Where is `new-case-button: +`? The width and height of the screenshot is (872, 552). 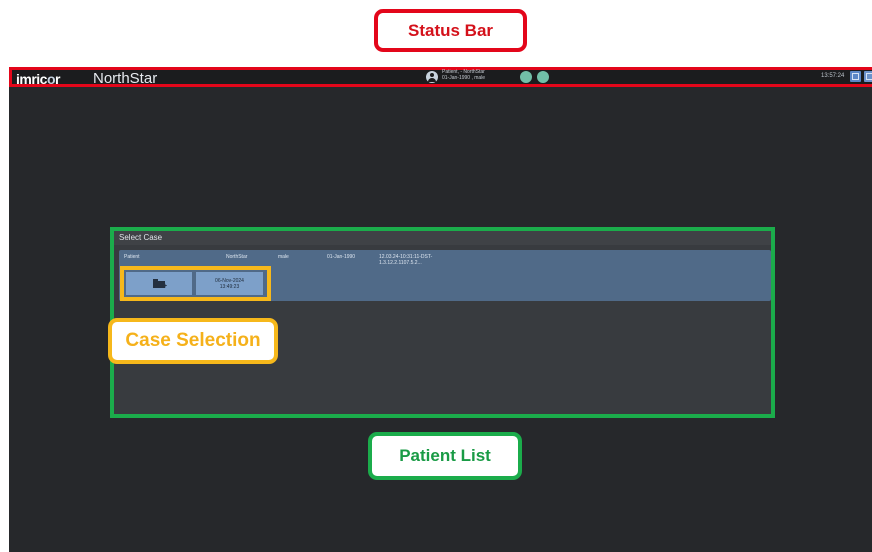
new-case-button: + is located at coordinates (159, 283).